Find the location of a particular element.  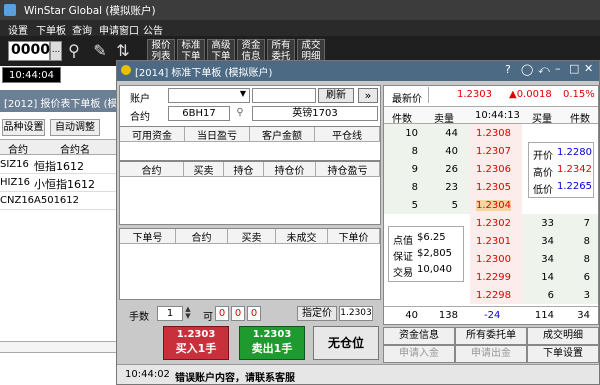

ask-vol: 26 is located at coordinates (451, 169).